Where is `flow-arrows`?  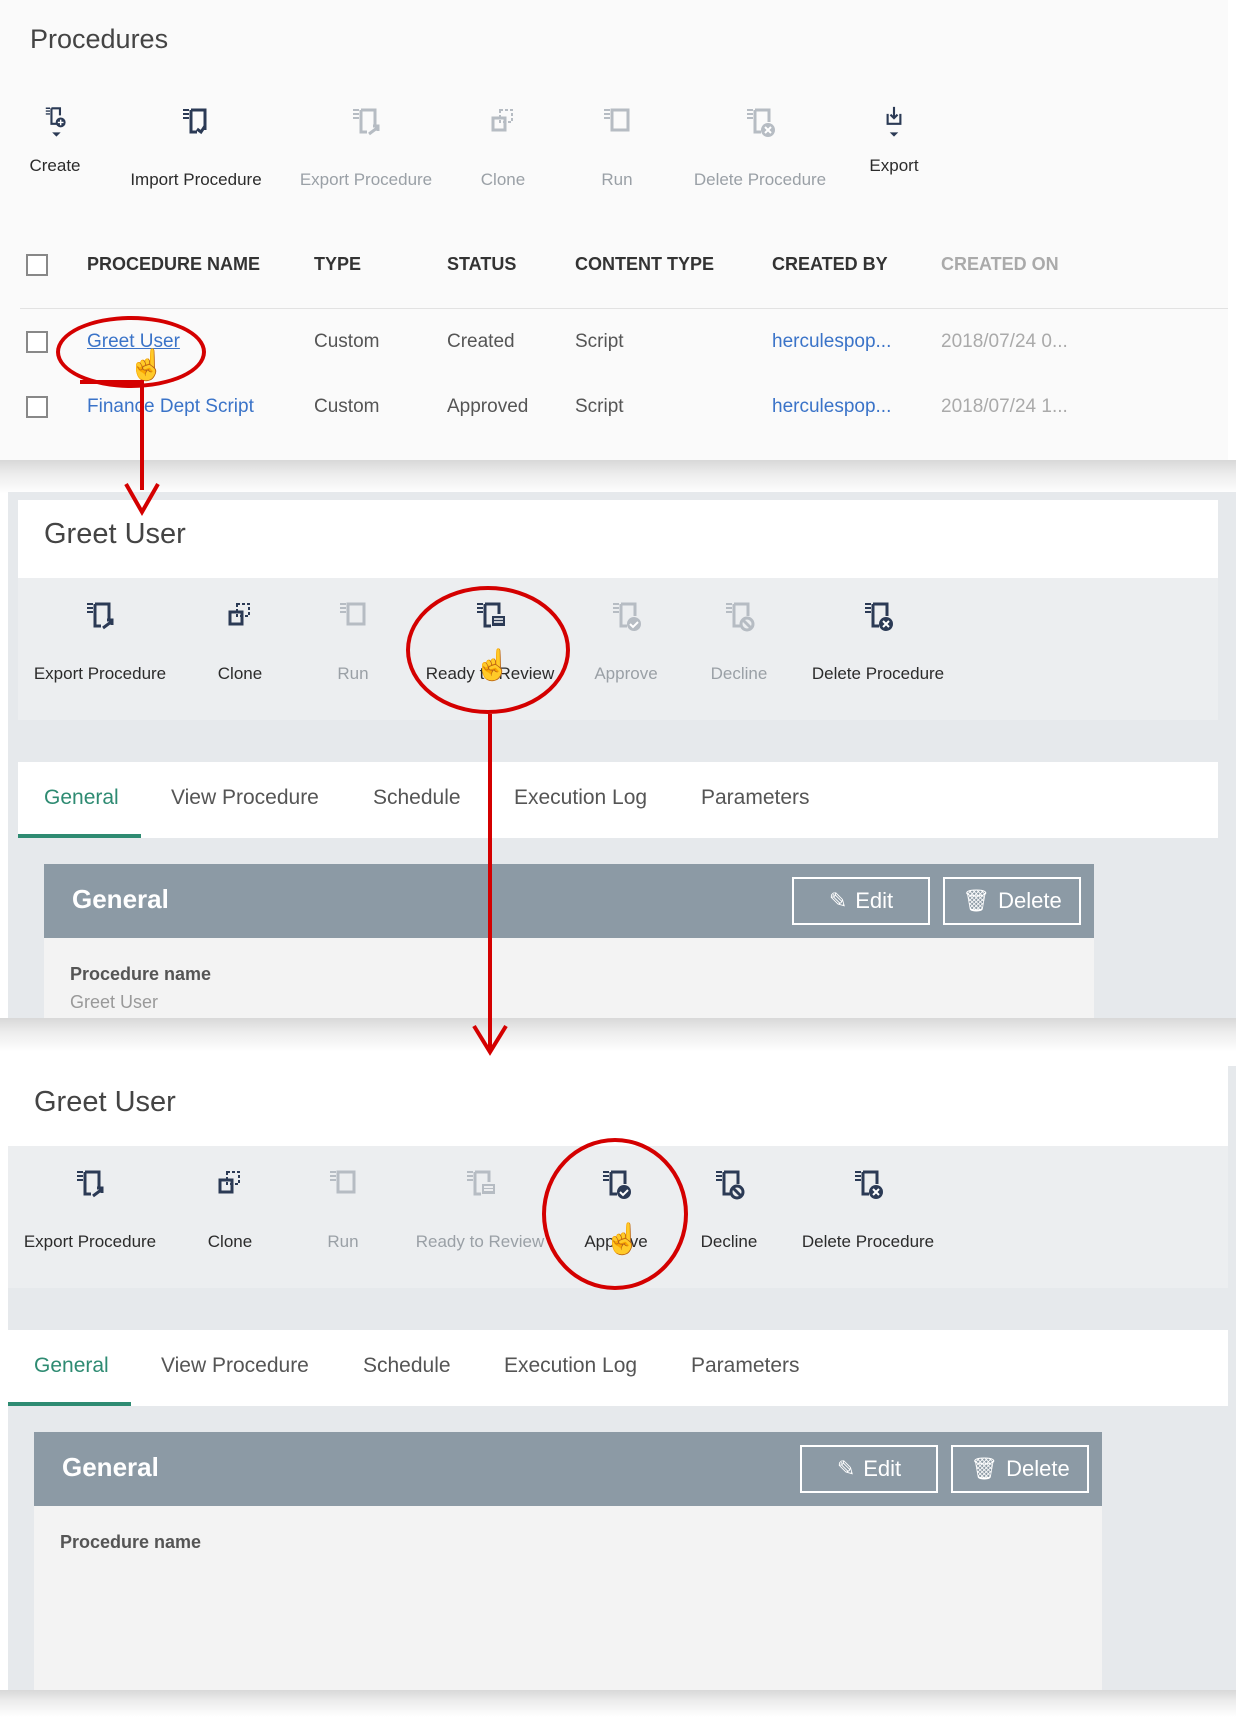 flow-arrows is located at coordinates (294, 718).